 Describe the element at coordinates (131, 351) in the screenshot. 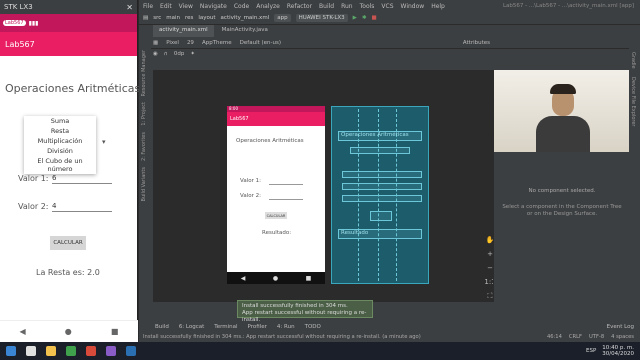

I see `word-icon` at that location.